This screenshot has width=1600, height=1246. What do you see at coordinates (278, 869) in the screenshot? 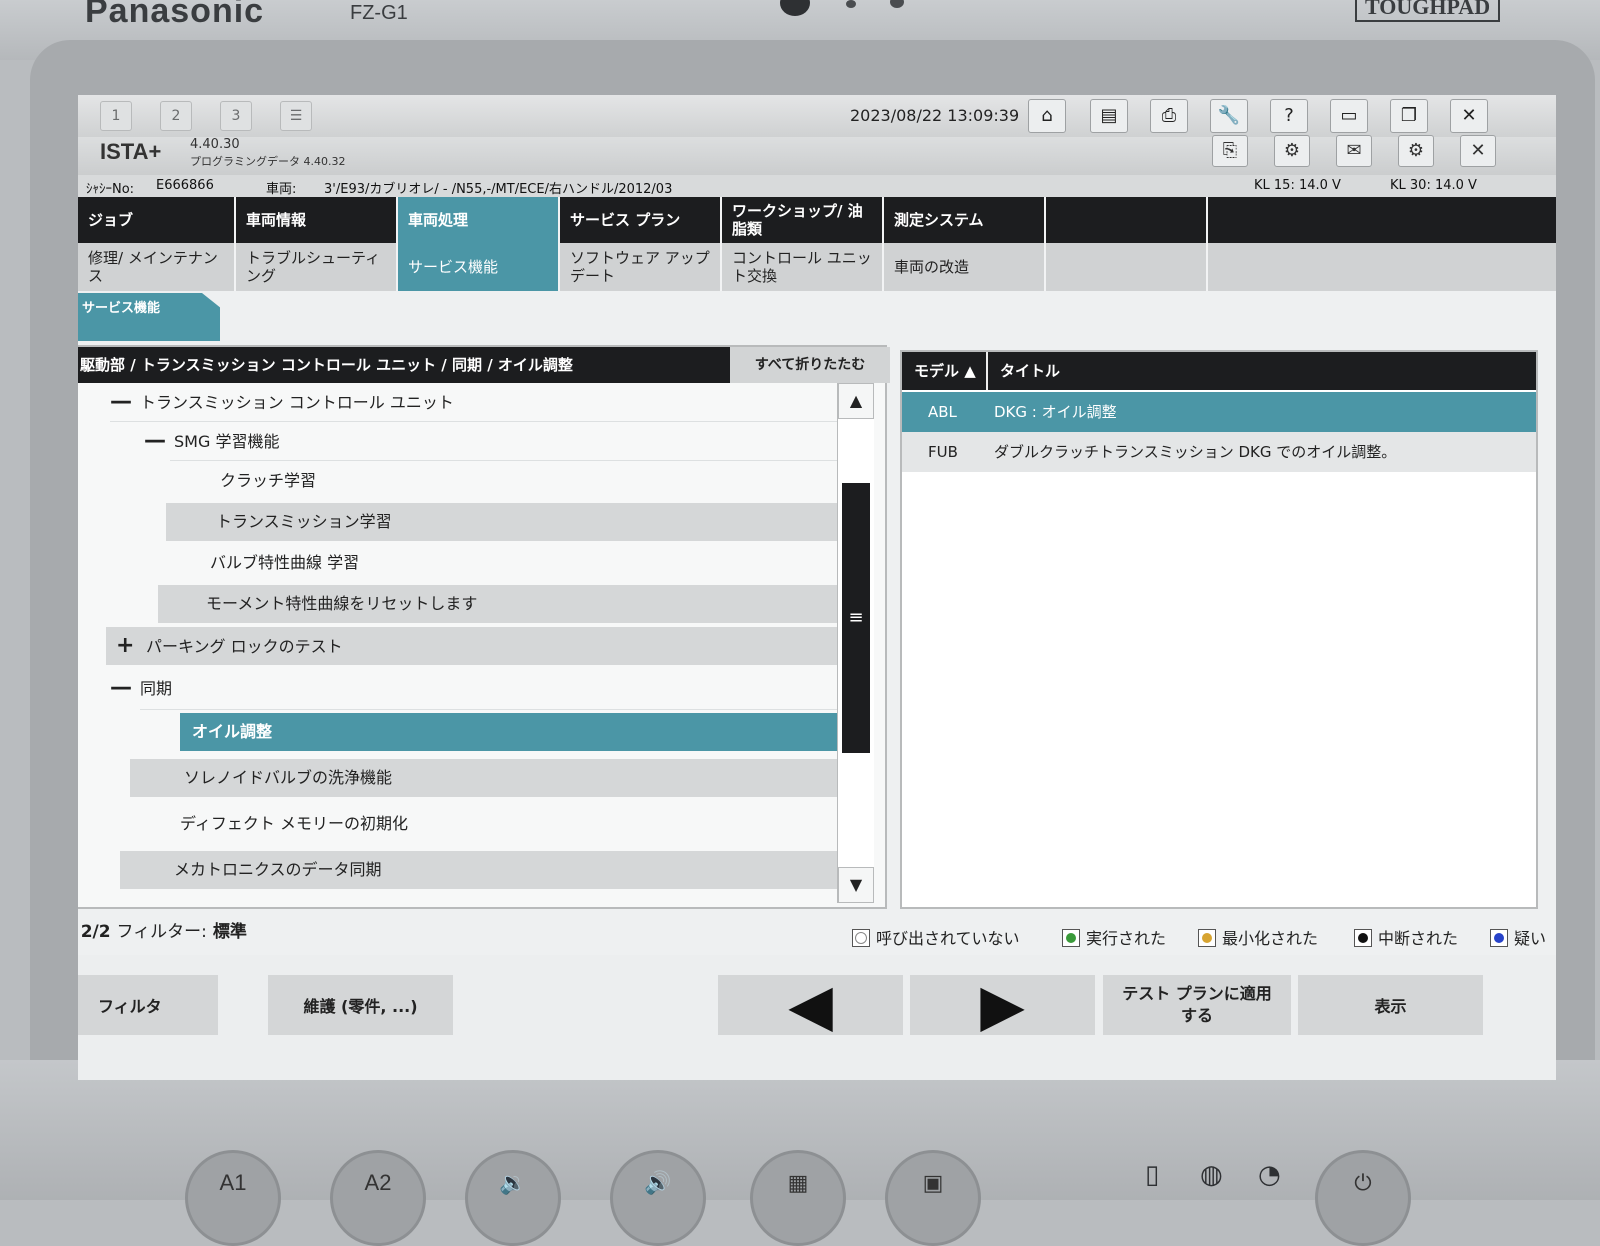
I see `tree-item-label: メカトロニクスのデータ同期` at bounding box center [278, 869].